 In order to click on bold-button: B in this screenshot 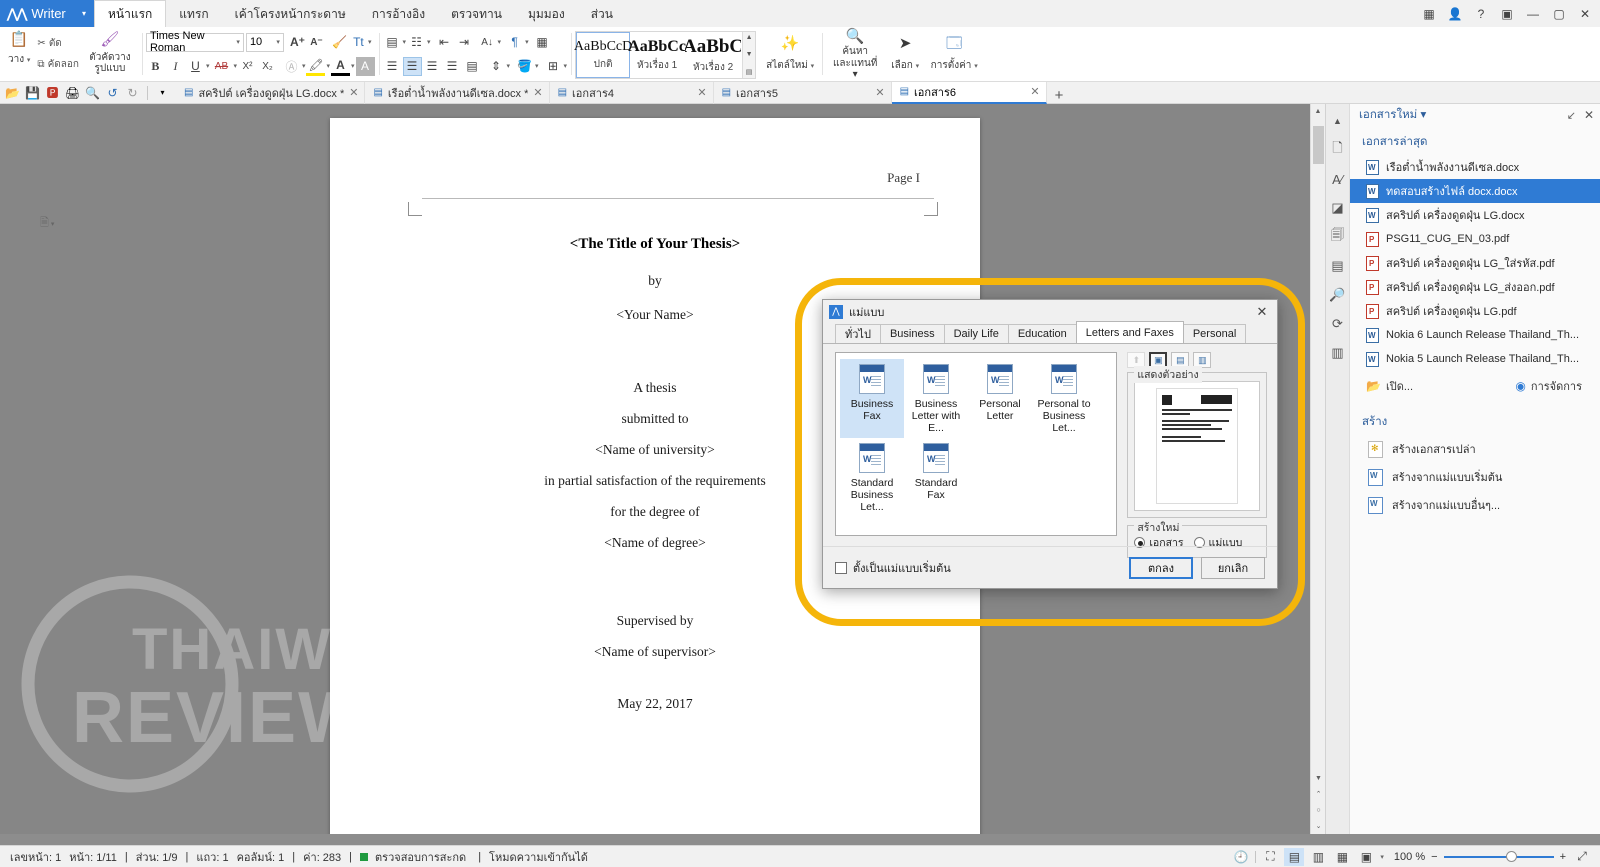, I will do `click(155, 66)`.